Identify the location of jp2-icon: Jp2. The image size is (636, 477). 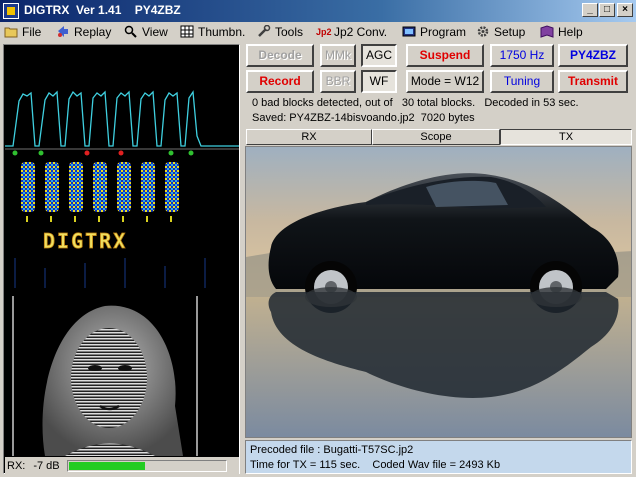
(324, 31).